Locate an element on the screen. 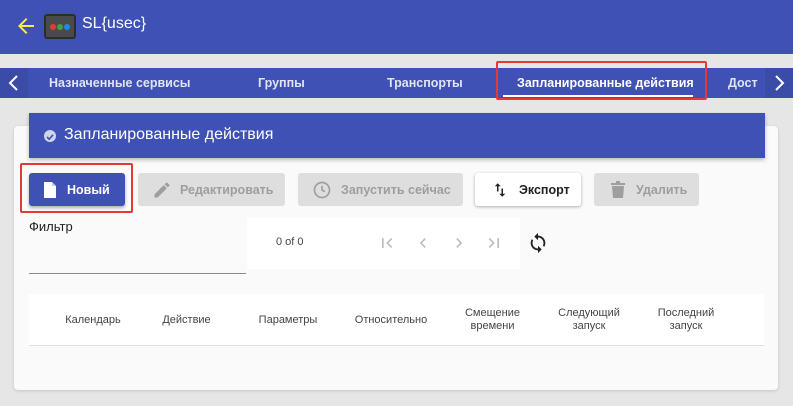 The height and width of the screenshot is (406, 793). next-page-button is located at coordinates (459, 243).